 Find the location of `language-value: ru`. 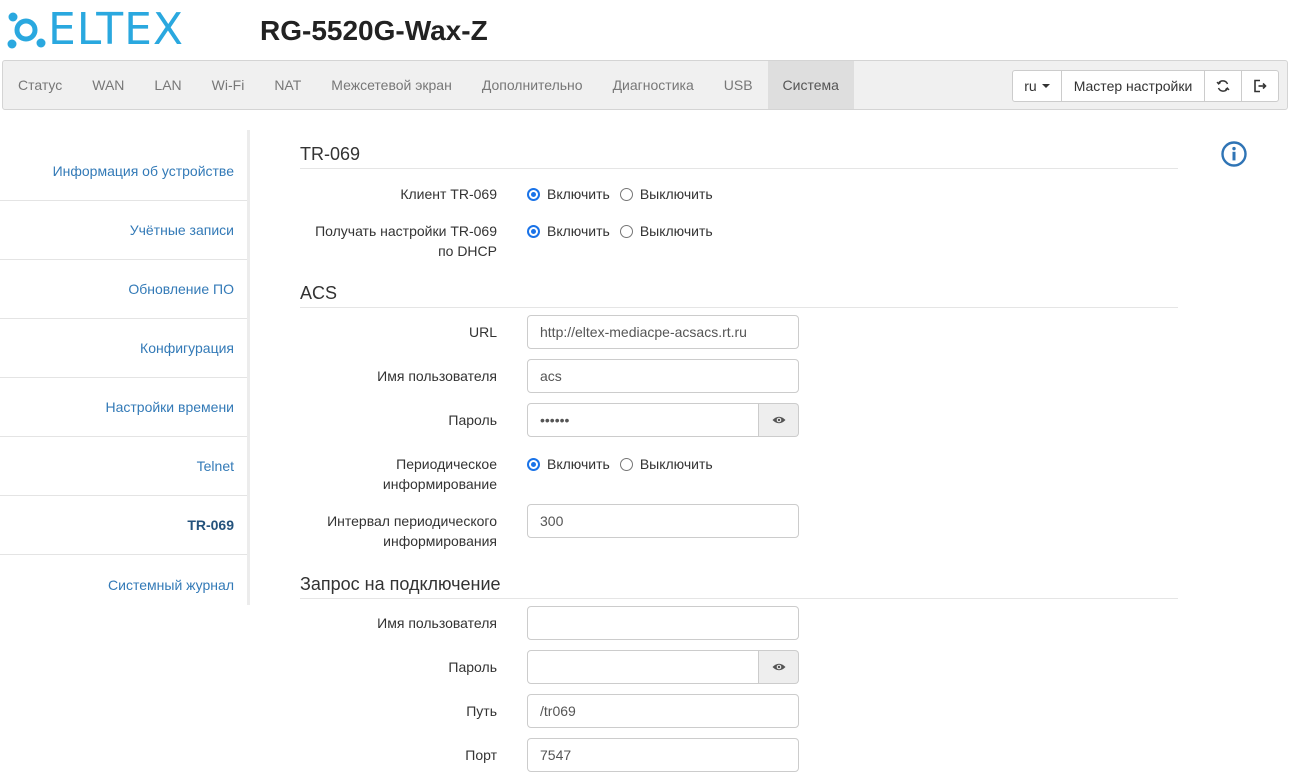

language-value: ru is located at coordinates (1030, 86).